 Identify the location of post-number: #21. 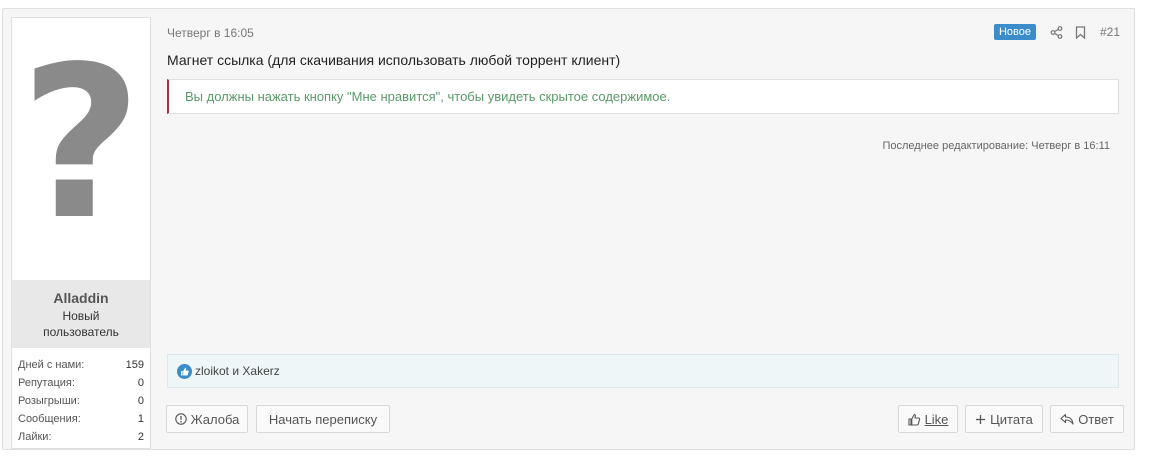
(1110, 32).